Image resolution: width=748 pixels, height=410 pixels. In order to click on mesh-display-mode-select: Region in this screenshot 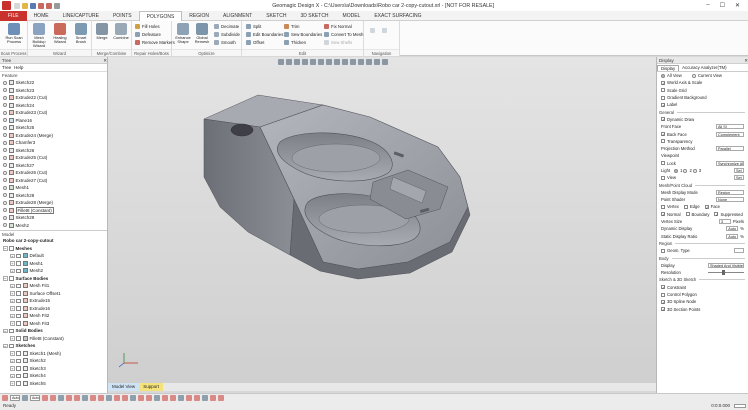, I will do `click(730, 192)`.